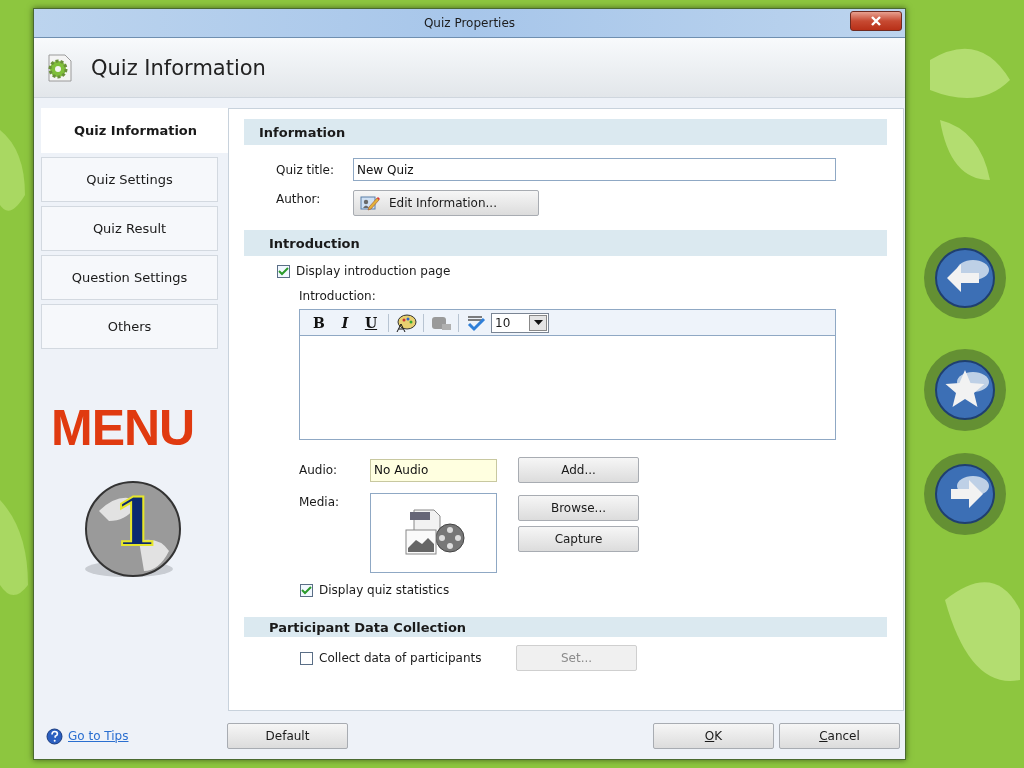 Image resolution: width=1024 pixels, height=768 pixels. I want to click on underline-button: U, so click(371, 322).